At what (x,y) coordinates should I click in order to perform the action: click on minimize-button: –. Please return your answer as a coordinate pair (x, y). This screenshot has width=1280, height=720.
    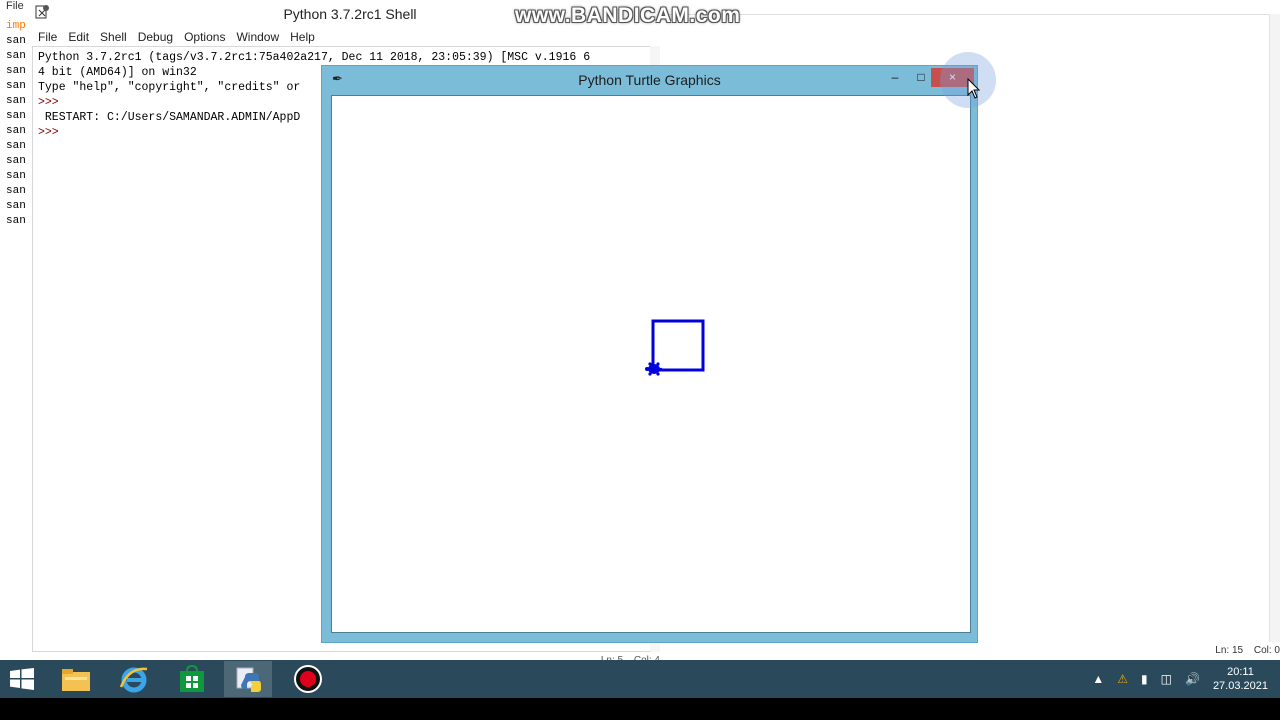
    Looking at the image, I should click on (895, 77).